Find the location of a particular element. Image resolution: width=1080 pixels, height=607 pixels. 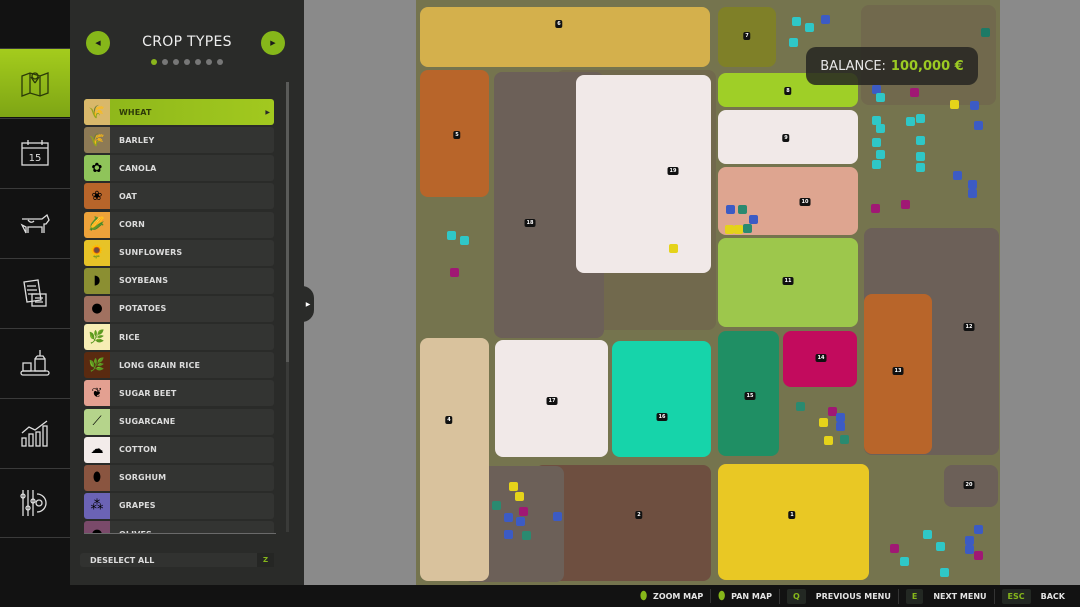

footer-zoom-map: ⬮ ZOOM MAP is located at coordinates (671, 596).